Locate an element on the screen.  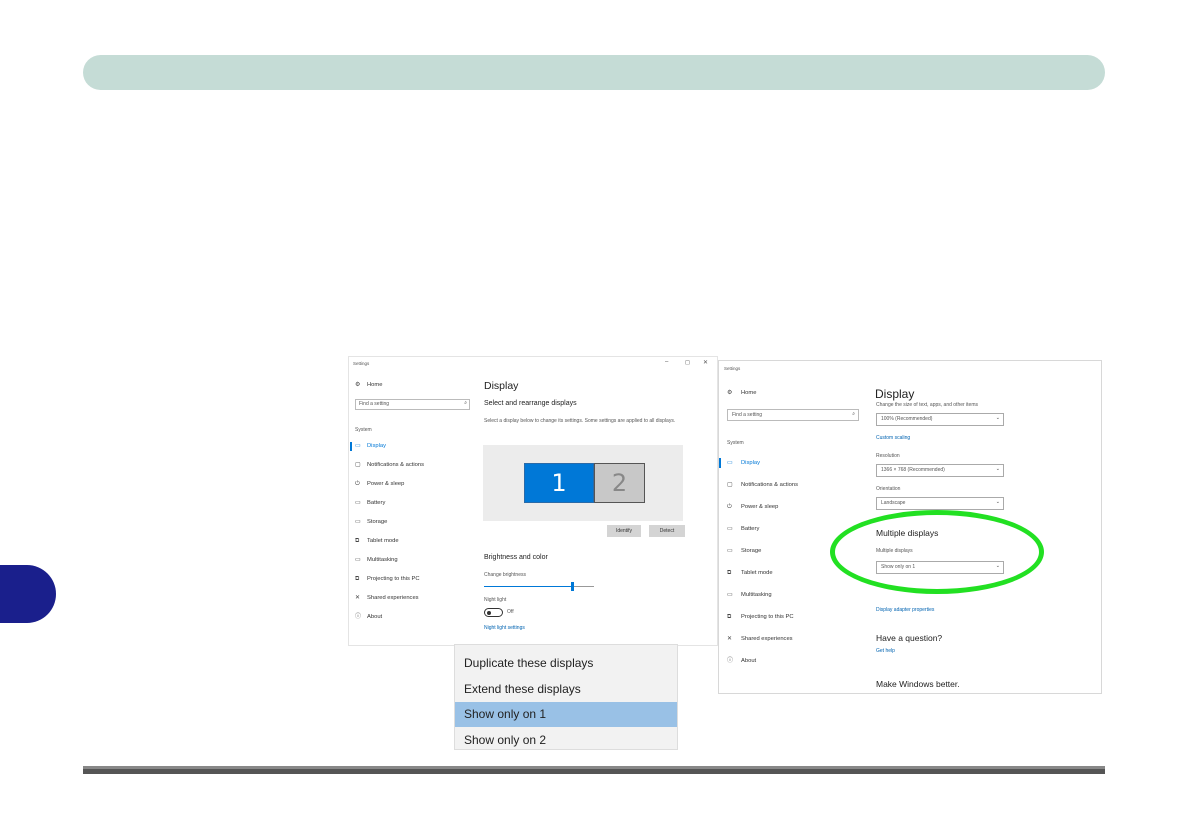
option-show-only-1: Show only on 1 is located at coordinates (566, 714).